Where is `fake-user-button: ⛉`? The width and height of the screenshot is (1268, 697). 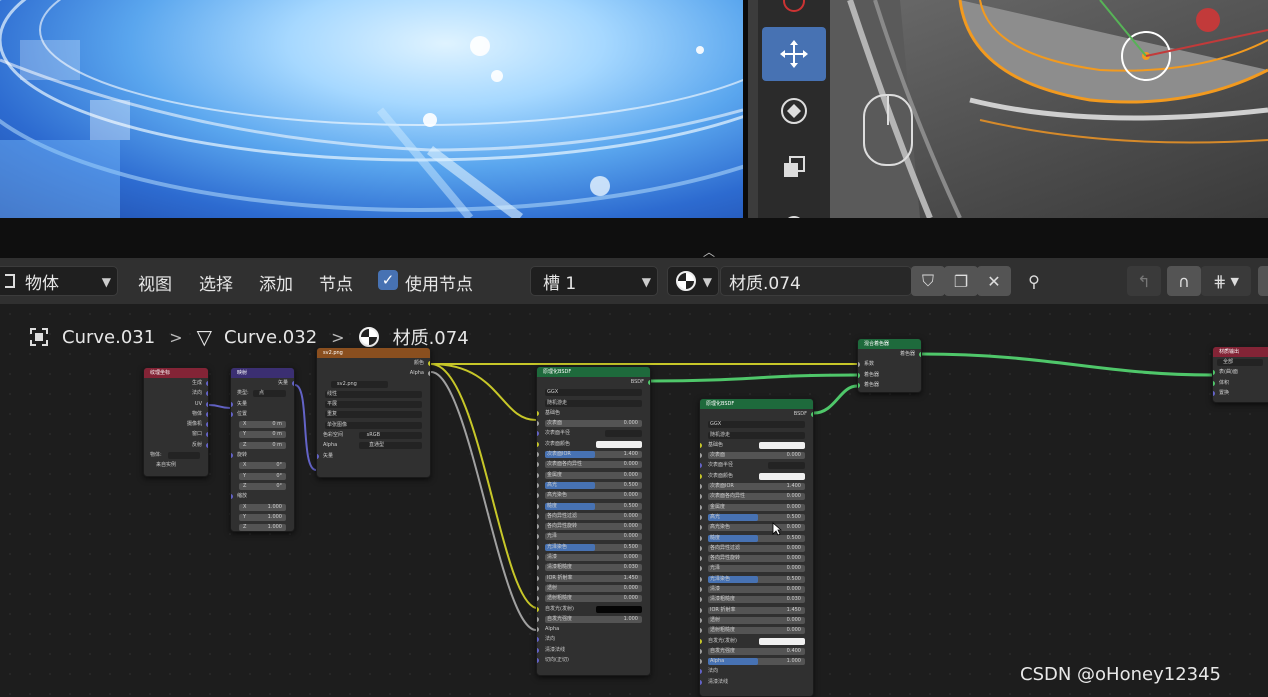 fake-user-button: ⛉ is located at coordinates (928, 281).